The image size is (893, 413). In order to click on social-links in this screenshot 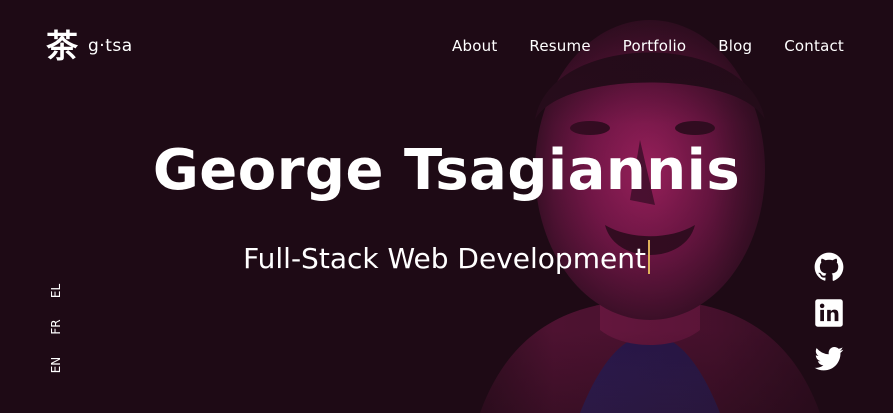, I will do `click(829, 313)`.